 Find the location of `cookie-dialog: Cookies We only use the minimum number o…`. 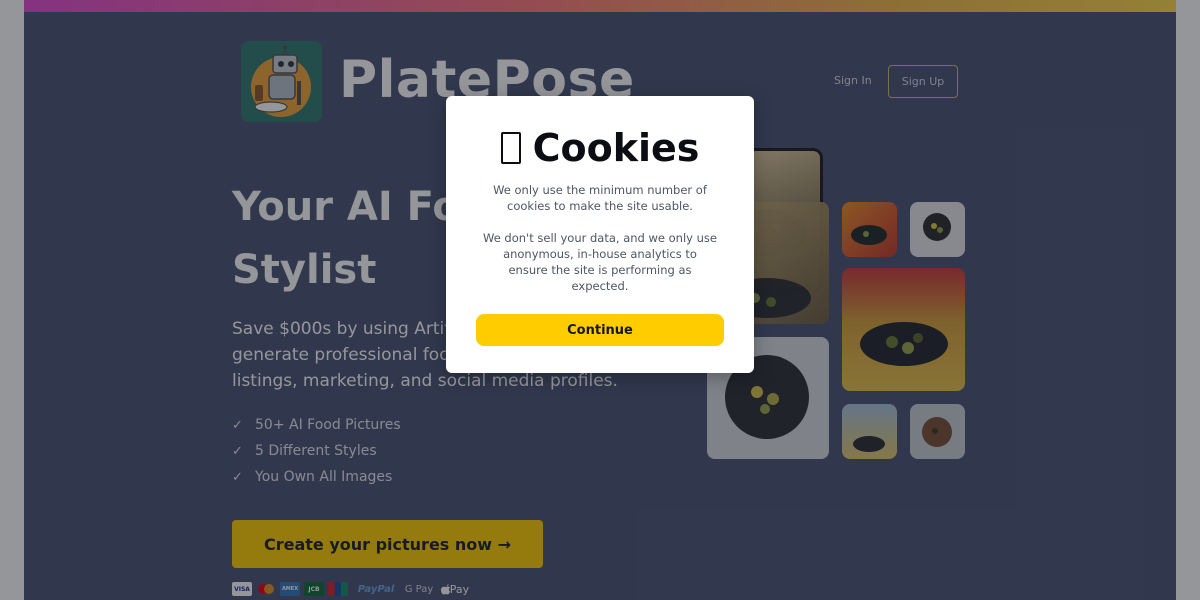

cookie-dialog: Cookies We only use the minimum number o… is located at coordinates (600, 234).